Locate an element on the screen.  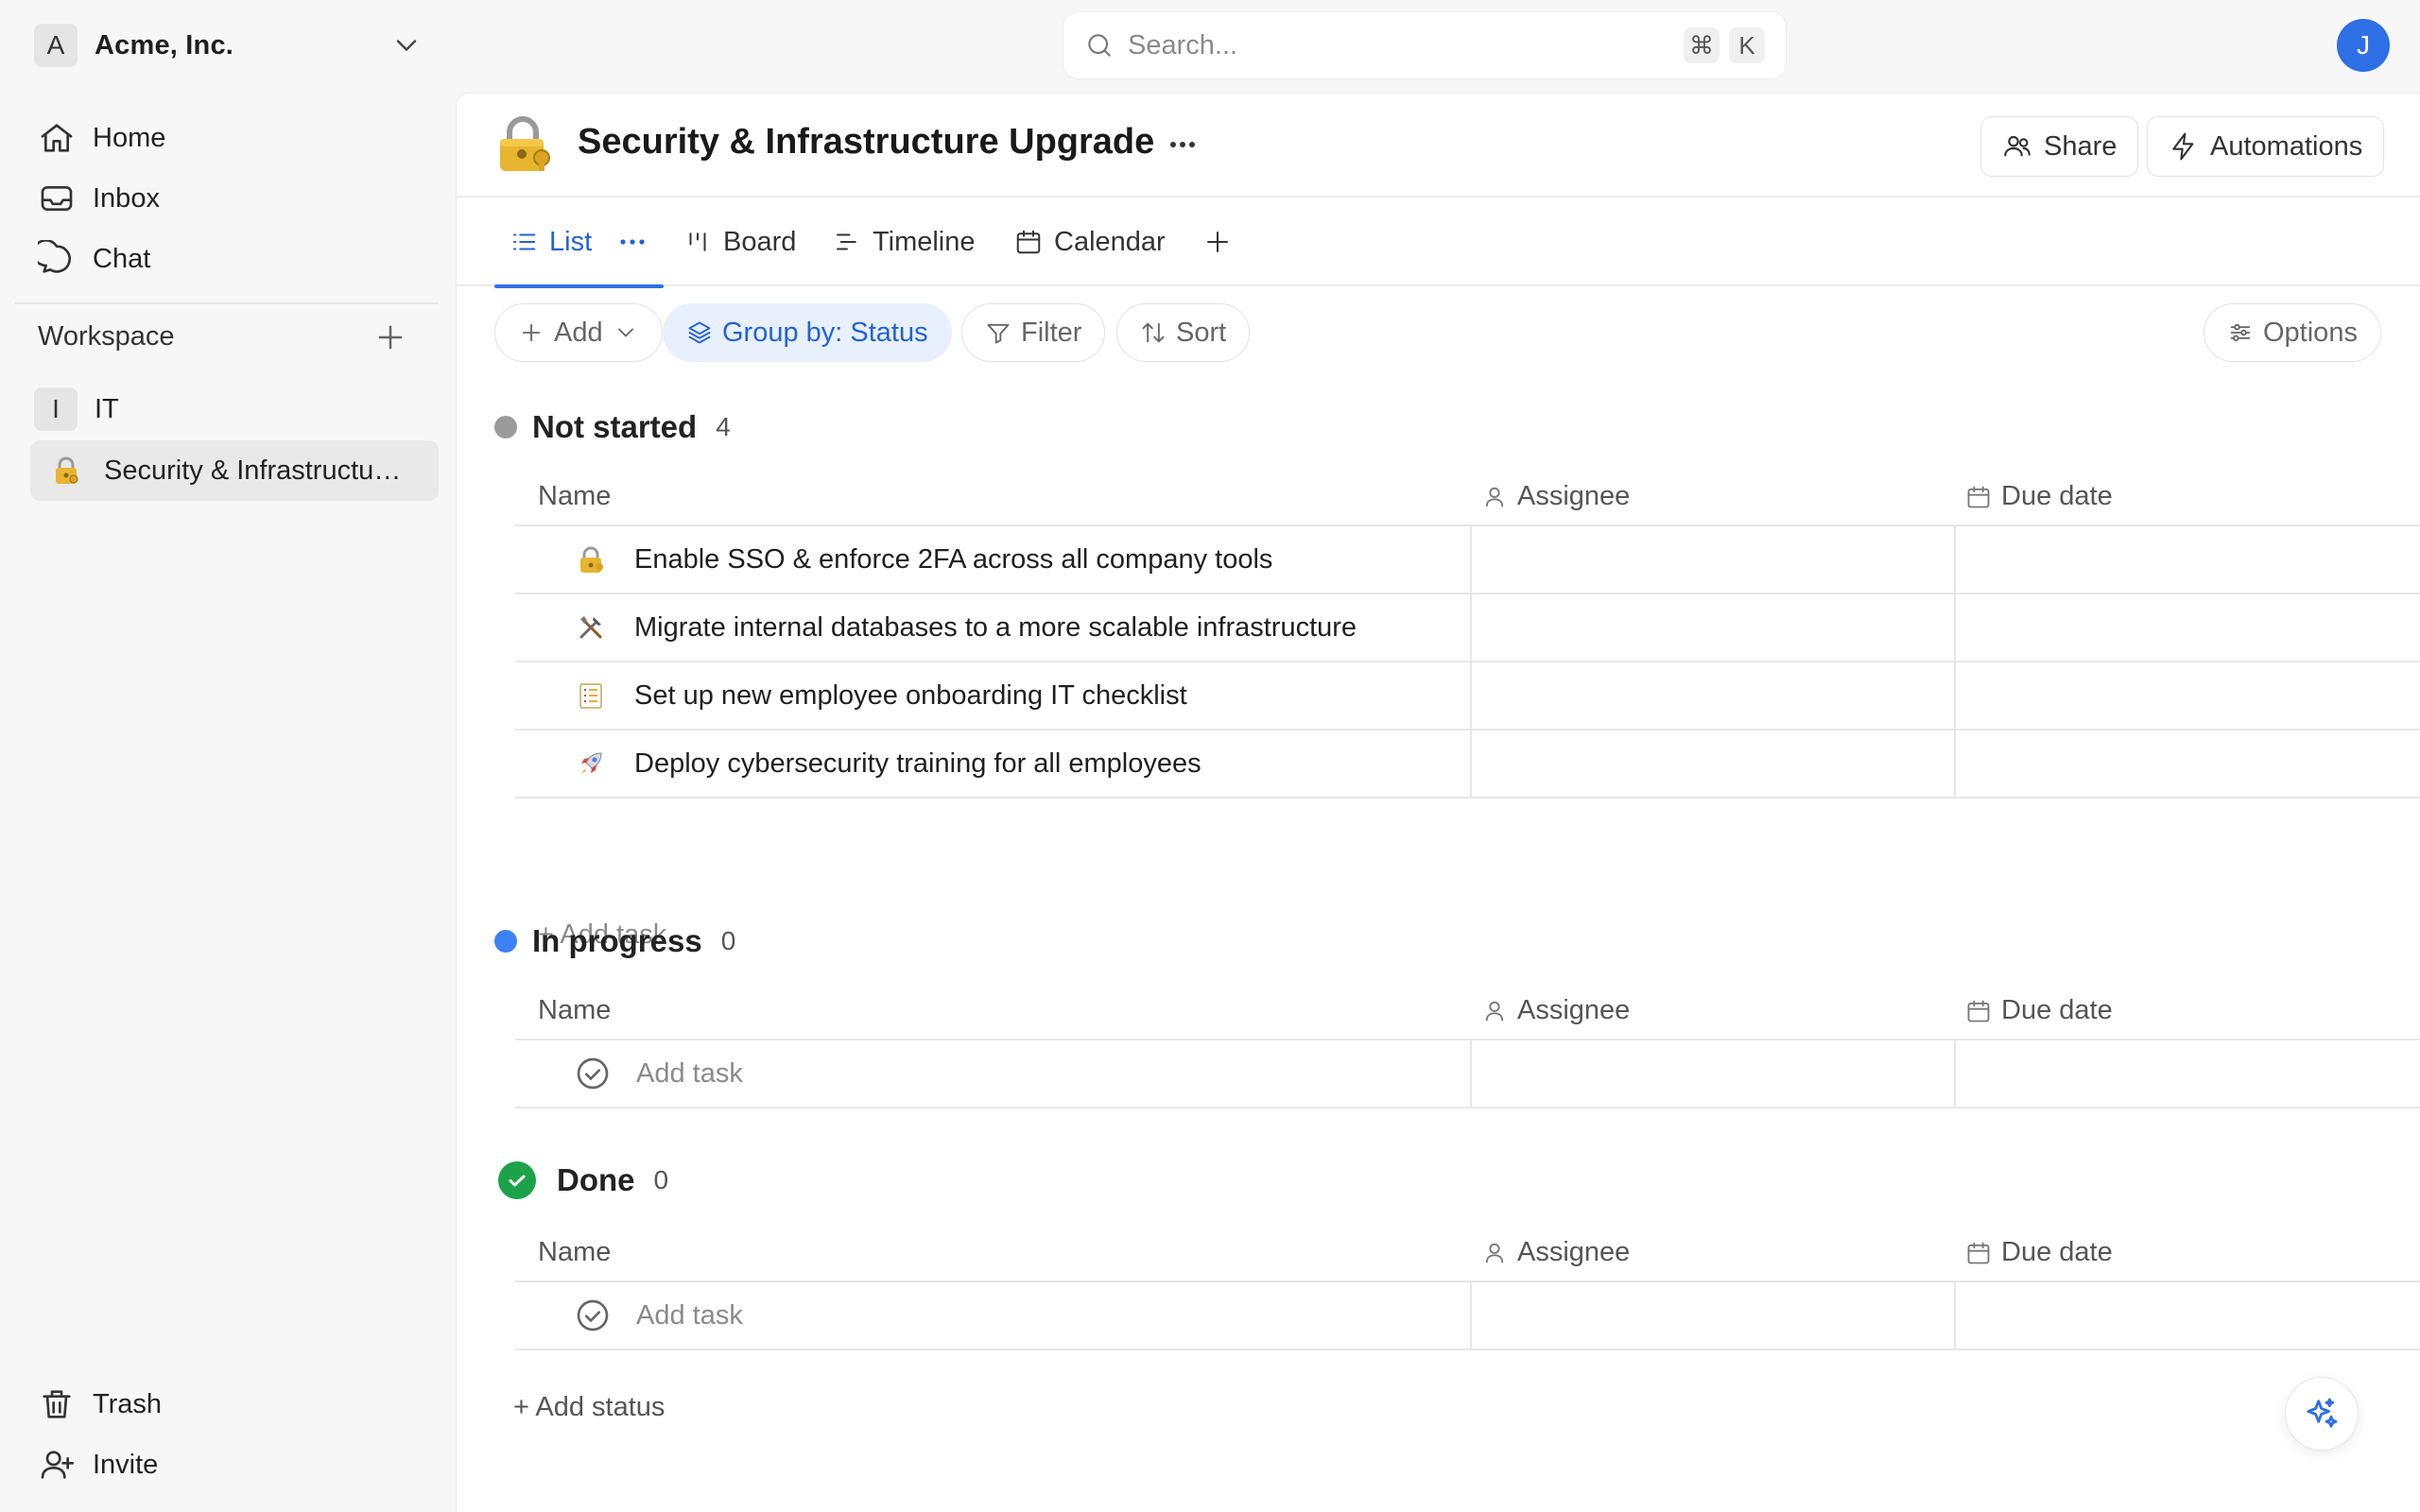
group-not-started: Not started 4 is located at coordinates (612, 427).